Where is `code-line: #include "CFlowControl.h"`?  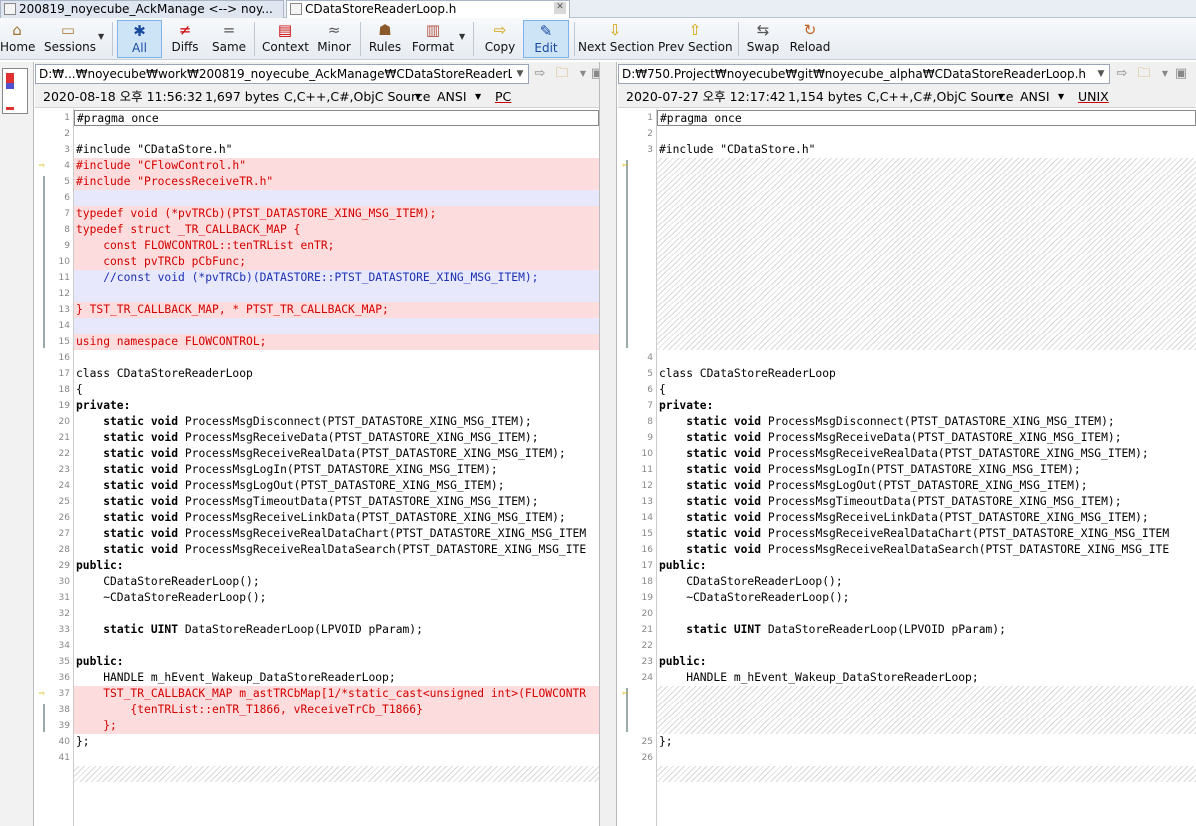 code-line: #include "CFlowControl.h" is located at coordinates (336, 166).